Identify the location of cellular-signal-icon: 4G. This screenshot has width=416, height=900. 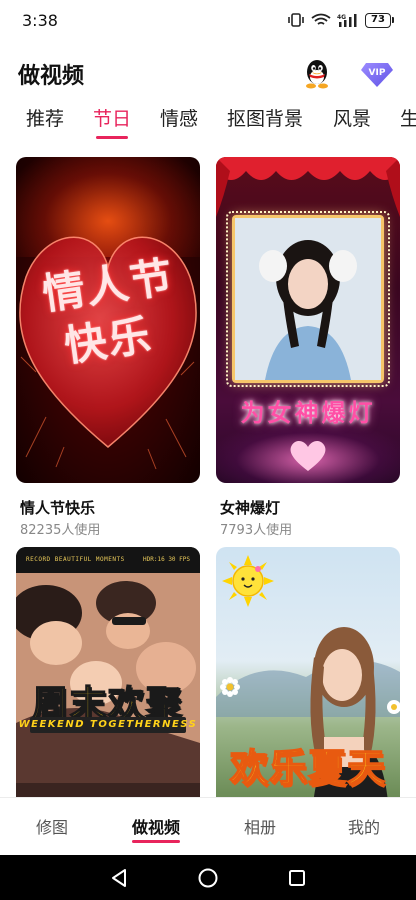
(348, 20).